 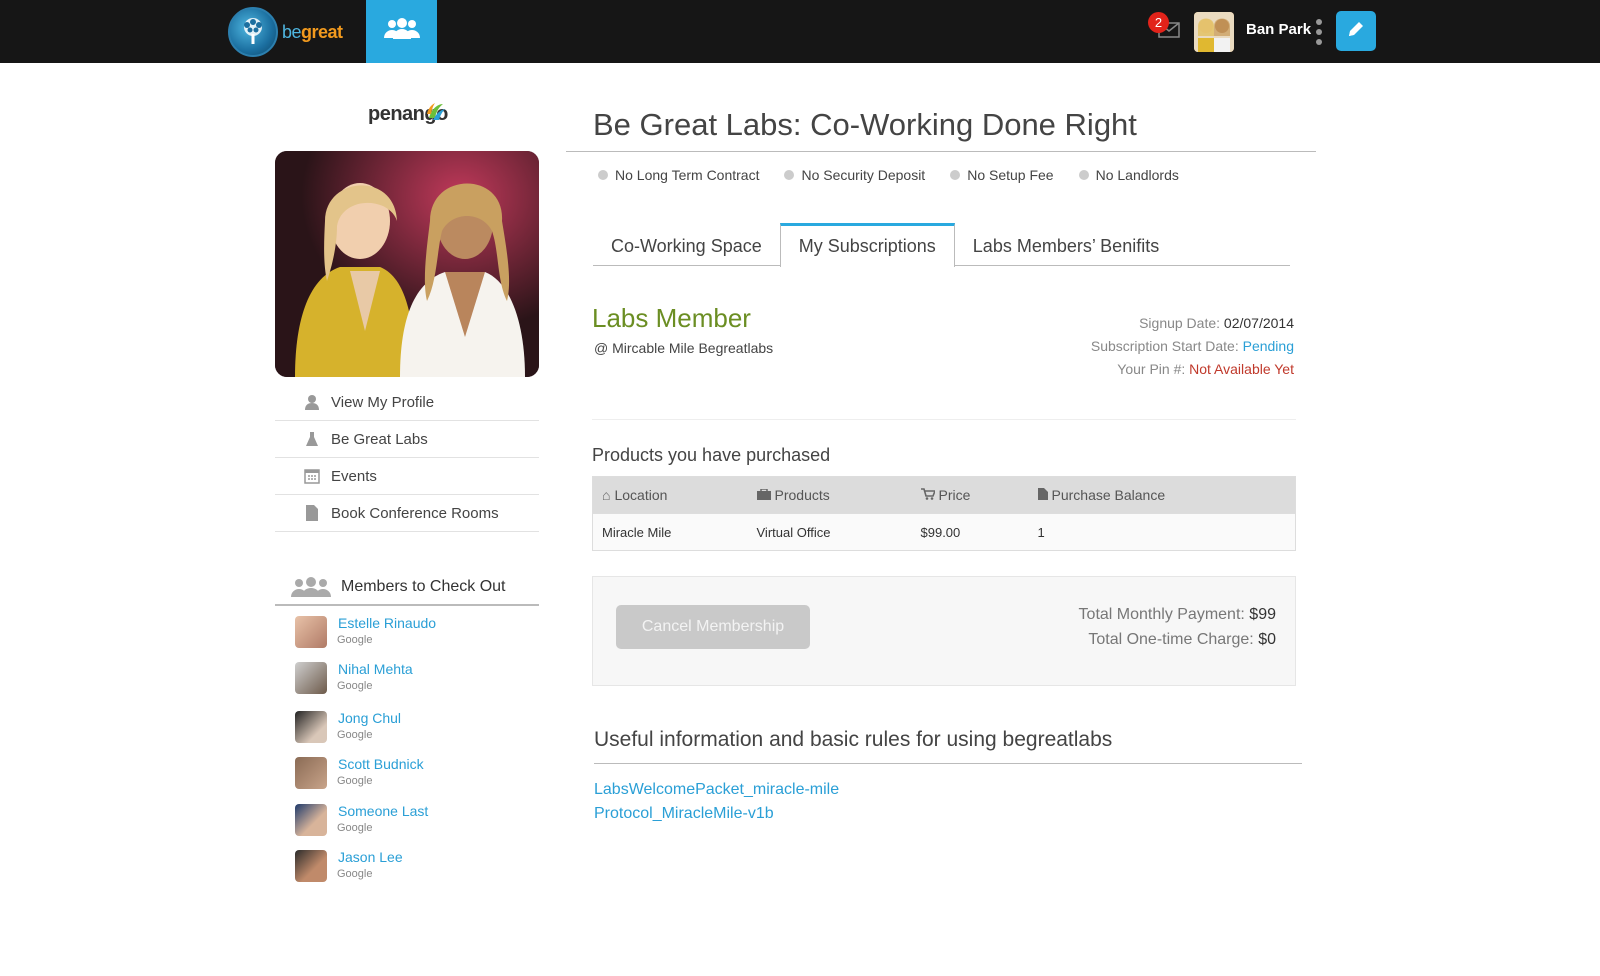 I want to click on members-to-check-out-header: Members to Check Out, so click(x=407, y=587).